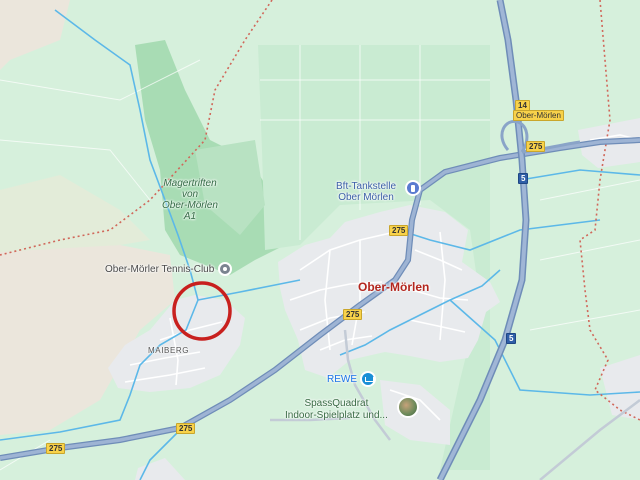 Image resolution: width=640 pixels, height=480 pixels. I want to click on fuel-station-label: Bft-Tankstelle Ober Mörlen, so click(366, 192).